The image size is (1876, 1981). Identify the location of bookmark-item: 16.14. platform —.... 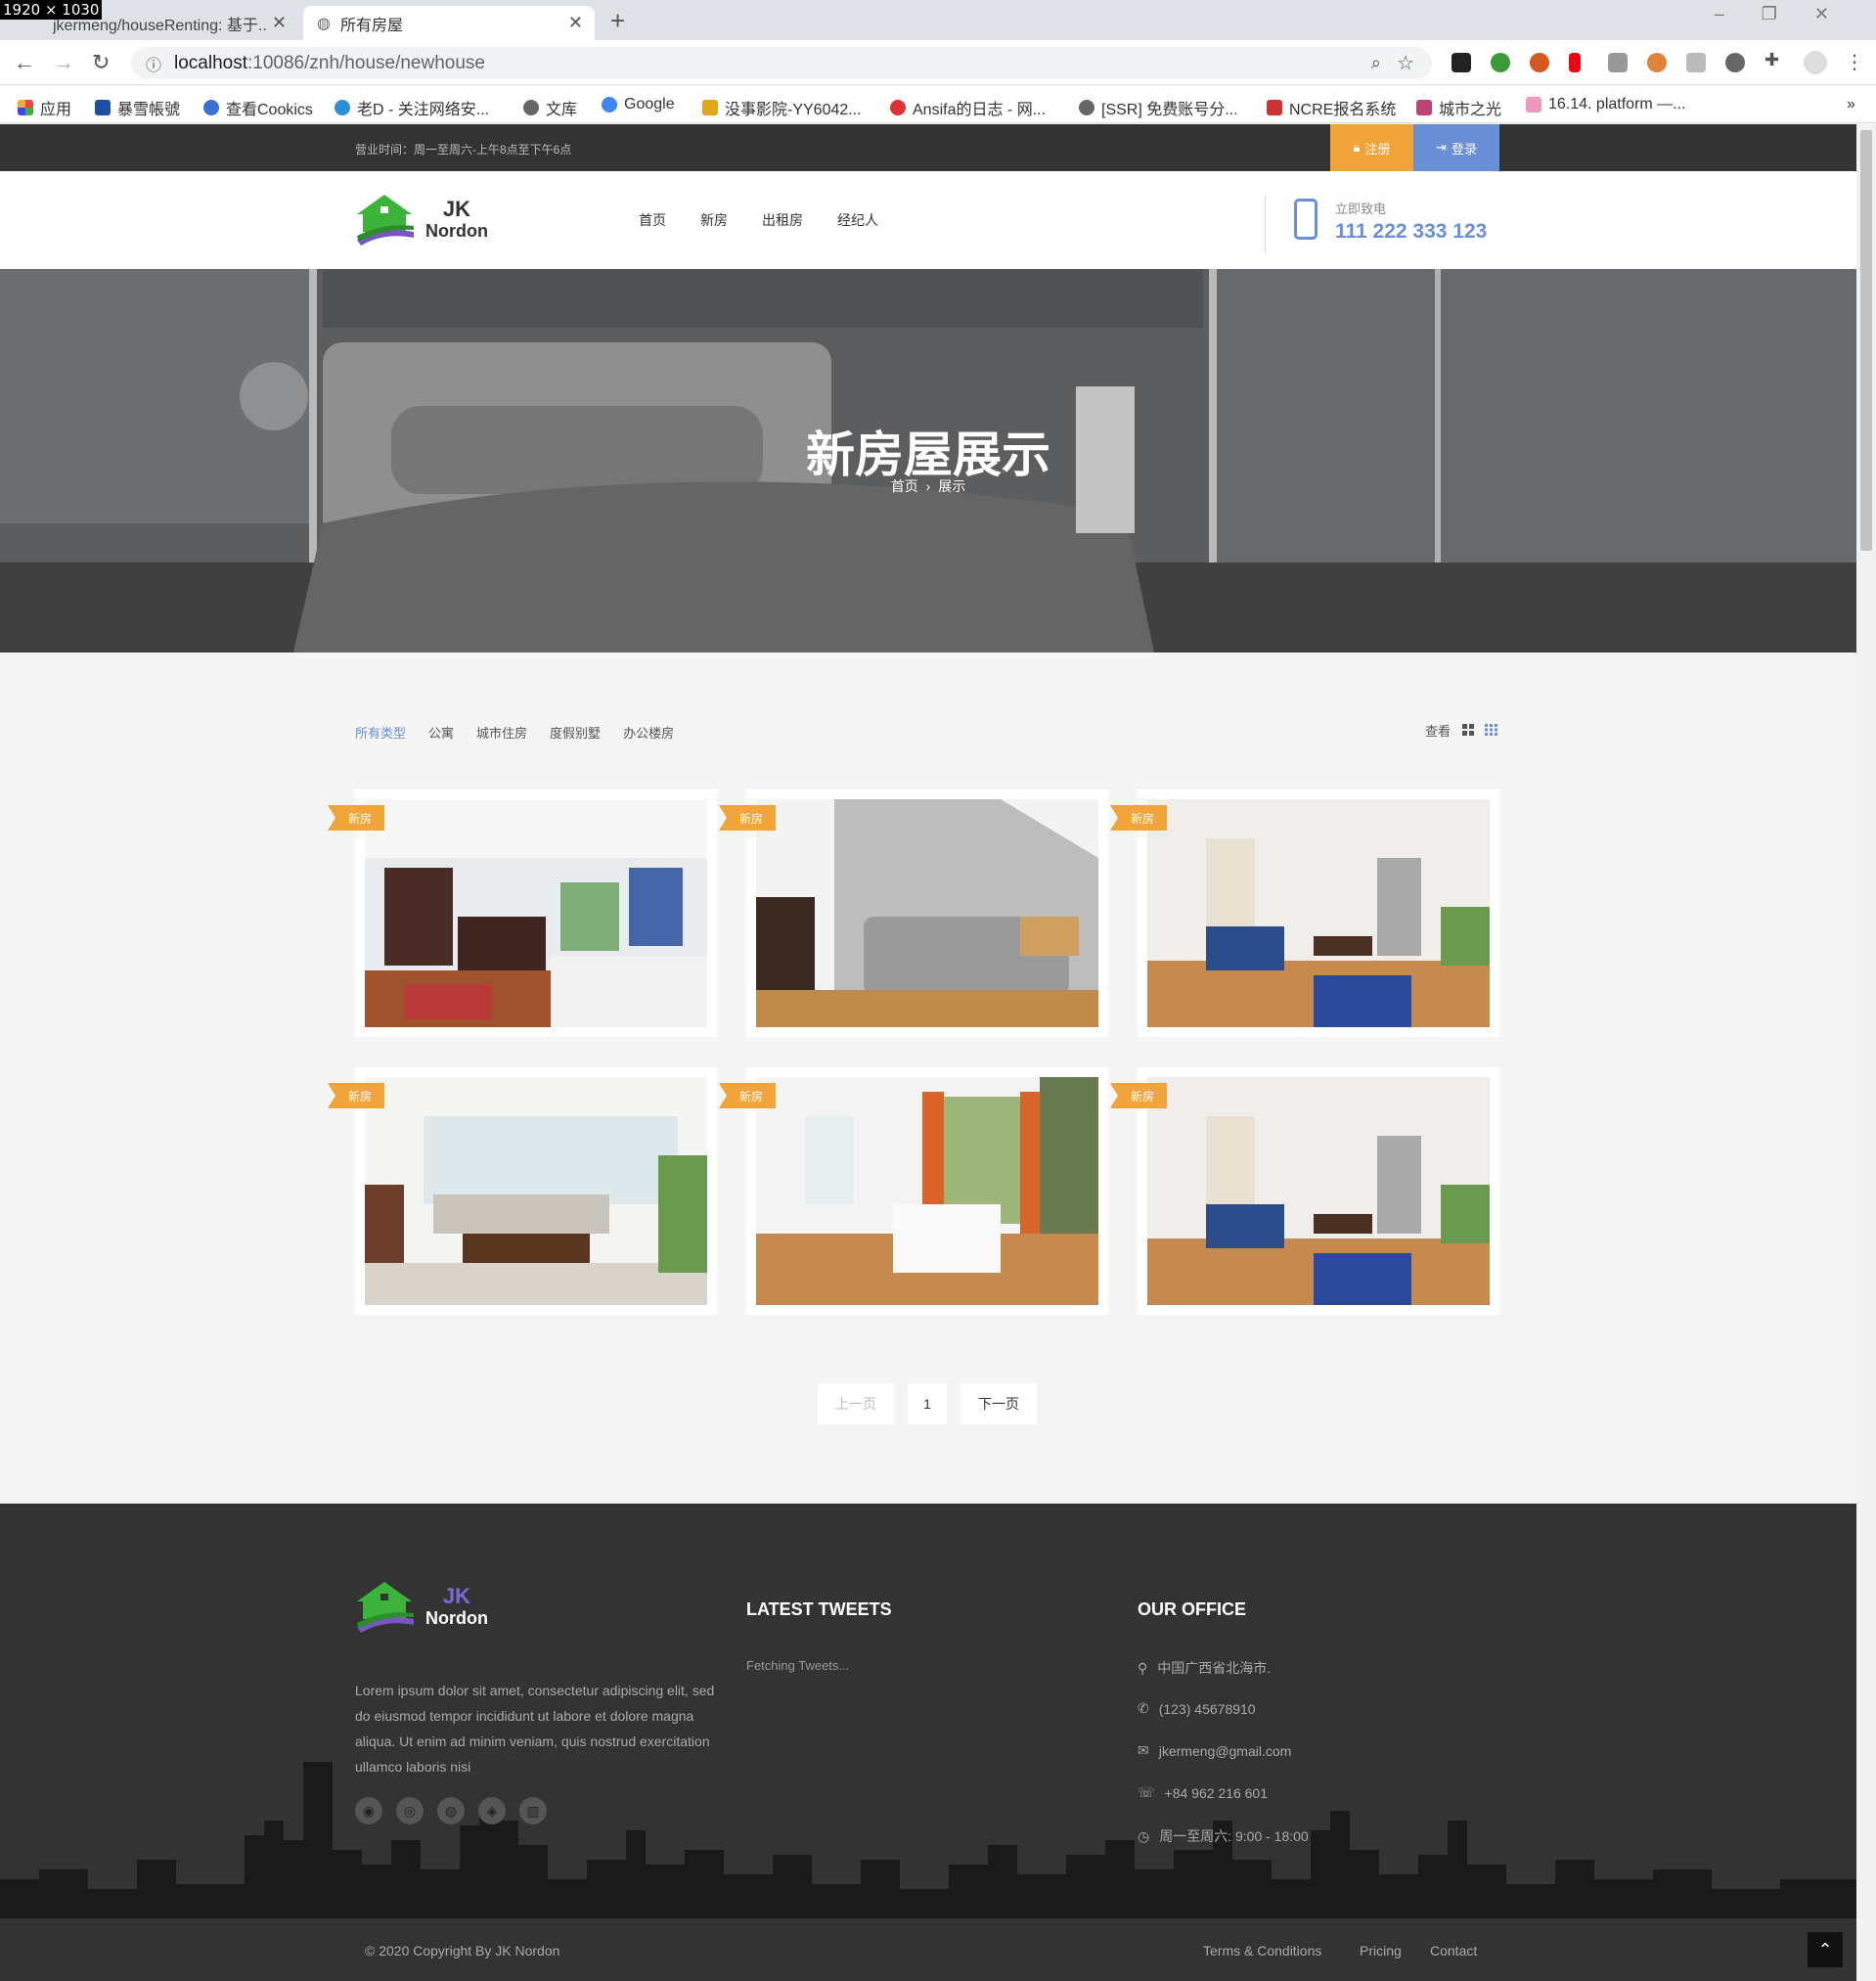
(1606, 104).